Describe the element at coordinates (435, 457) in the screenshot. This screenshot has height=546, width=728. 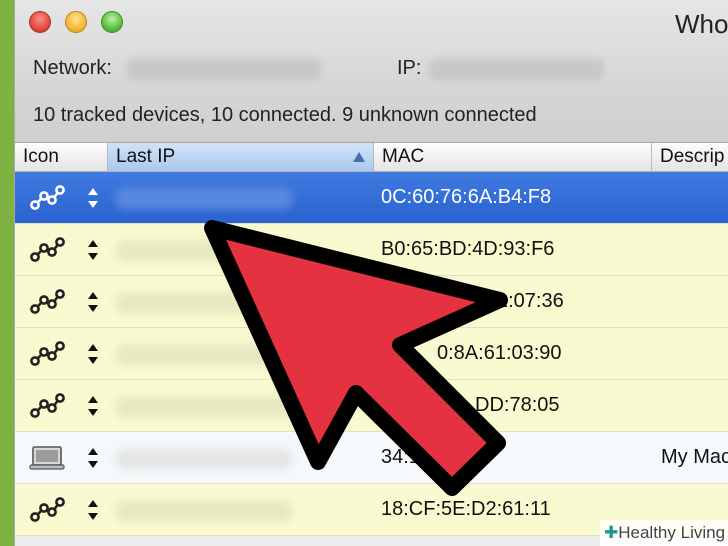
I see `mac-address: 34:15:9A:98` at that location.